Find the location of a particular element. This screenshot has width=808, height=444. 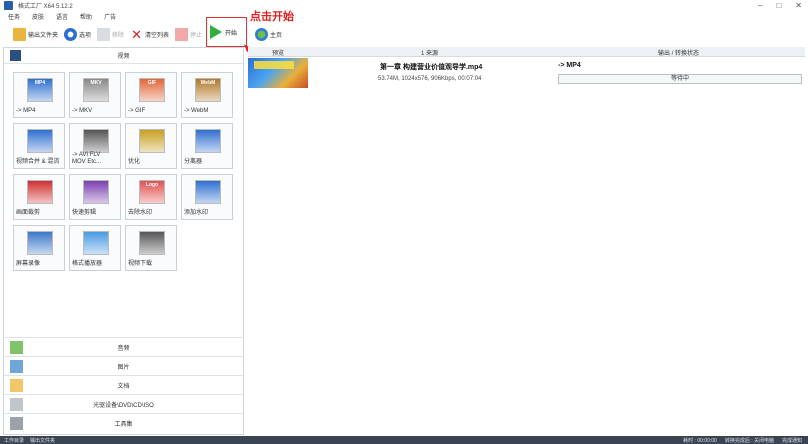

category-toolbox: 工具集 is located at coordinates (123, 422).